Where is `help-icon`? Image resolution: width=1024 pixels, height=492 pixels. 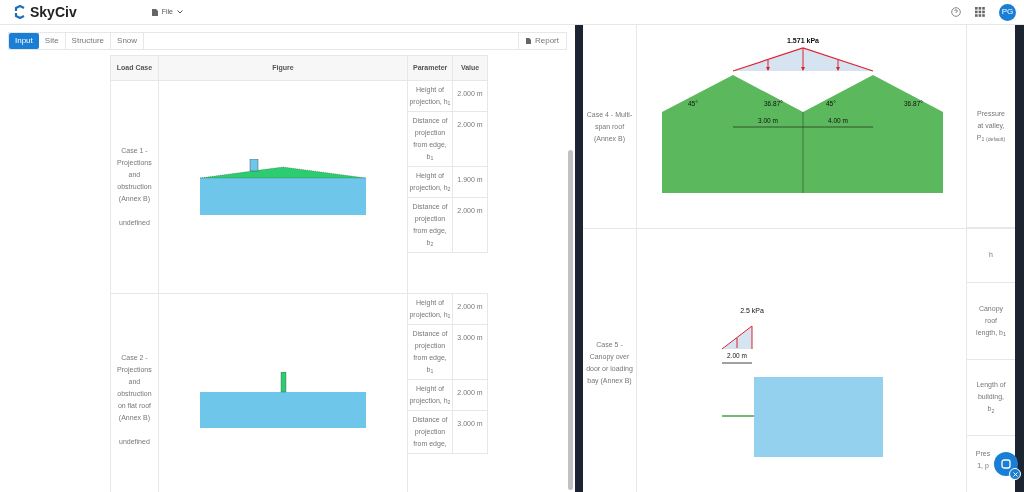 help-icon is located at coordinates (956, 12).